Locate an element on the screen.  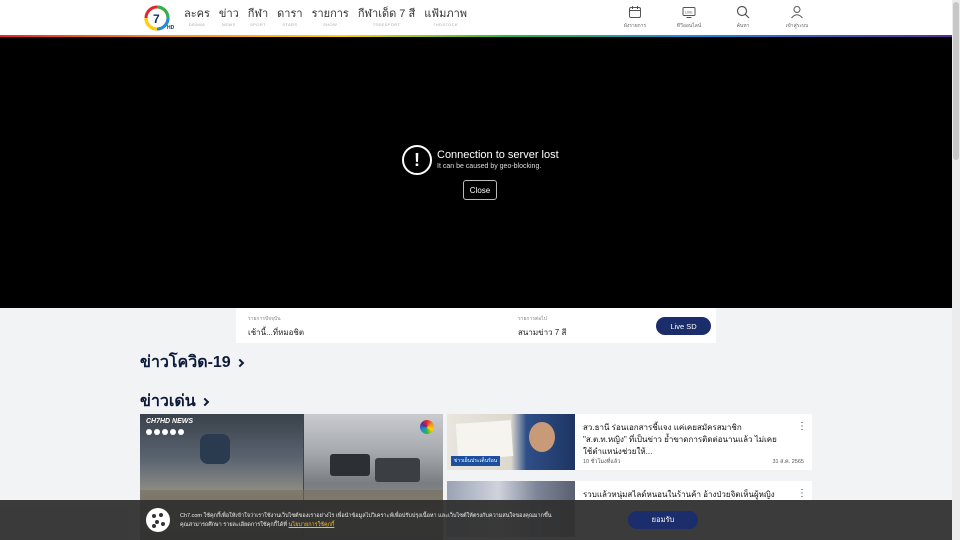
section-highlight: ข่าวเด่น is located at coordinates (174, 401).